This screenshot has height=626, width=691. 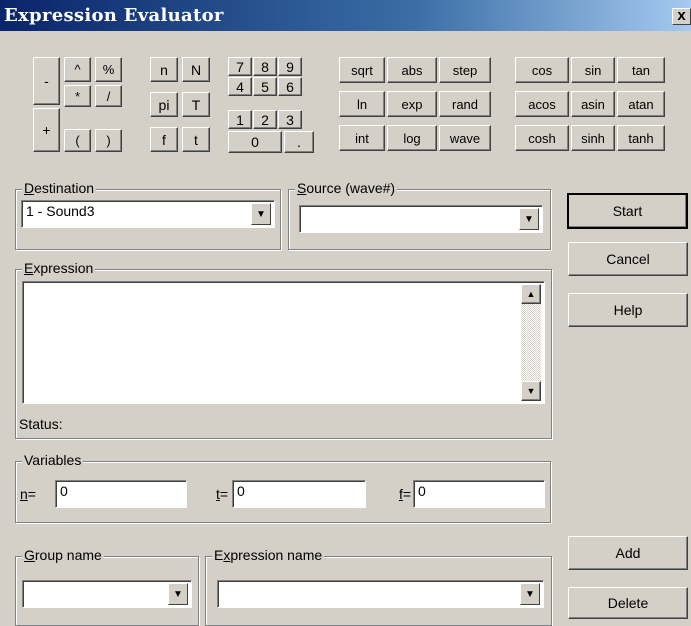 I want to click on key-multiply: *, so click(x=77, y=96).